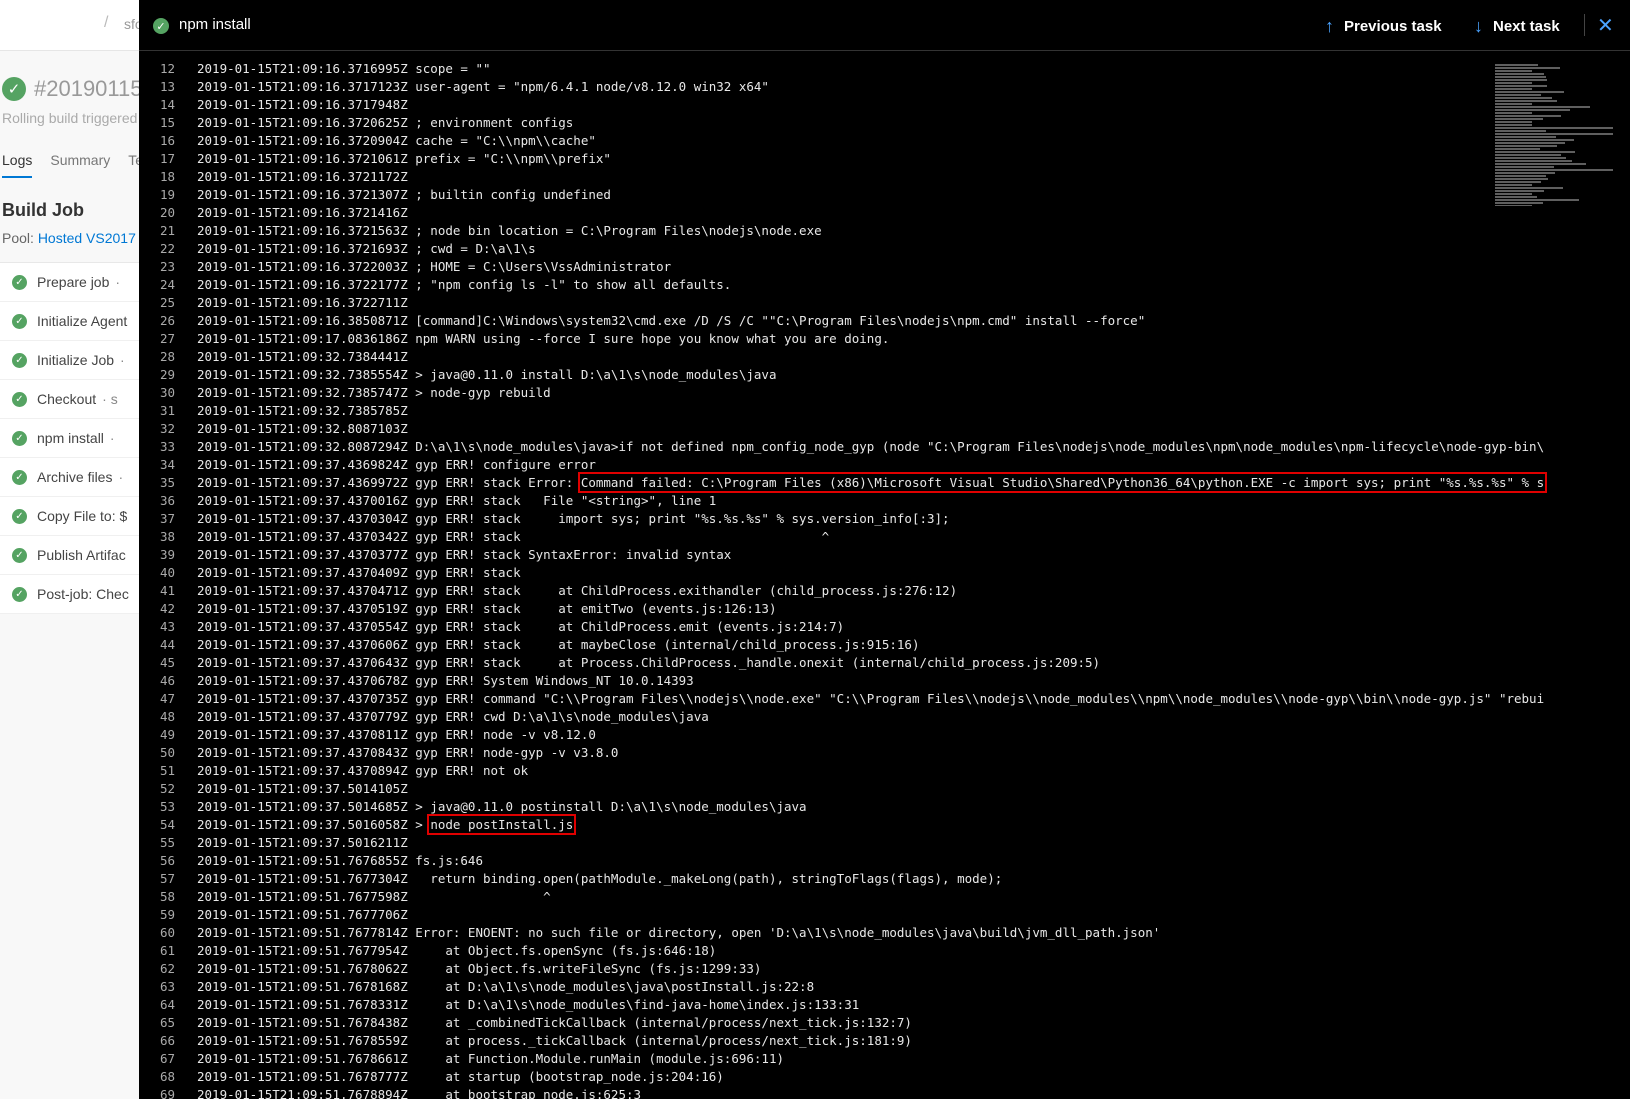 Image resolution: width=1630 pixels, height=1099 pixels. Describe the element at coordinates (80, 165) in the screenshot. I see `tab-summary: Summary` at that location.